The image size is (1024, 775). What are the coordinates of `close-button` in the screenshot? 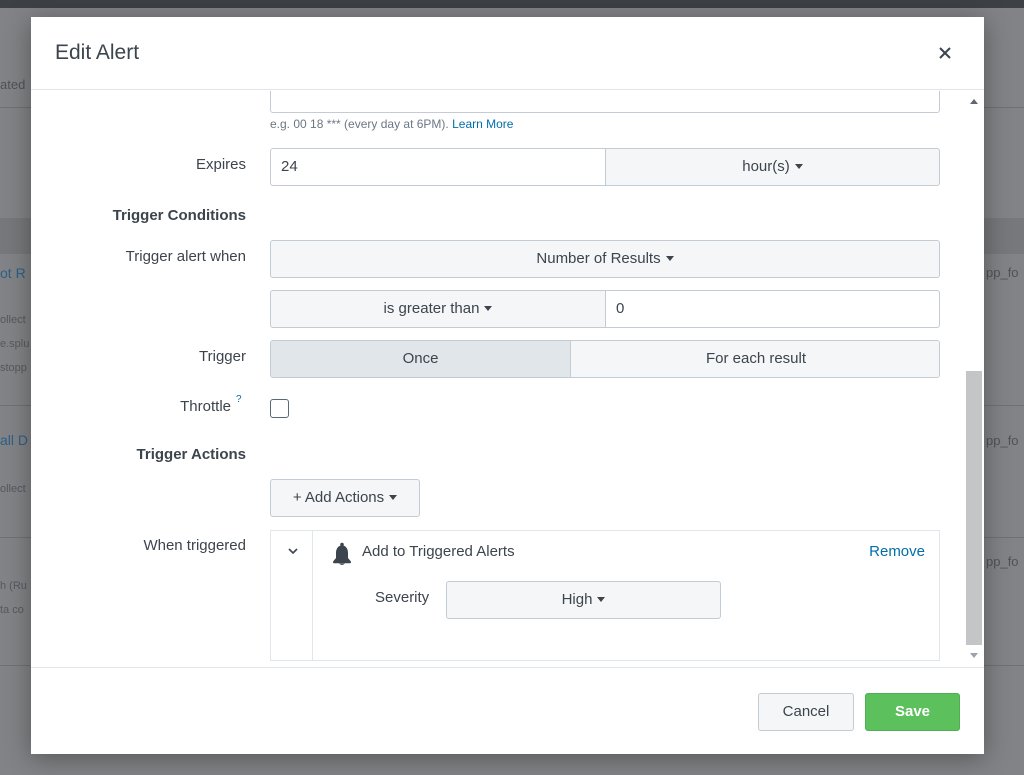 It's located at (945, 53).